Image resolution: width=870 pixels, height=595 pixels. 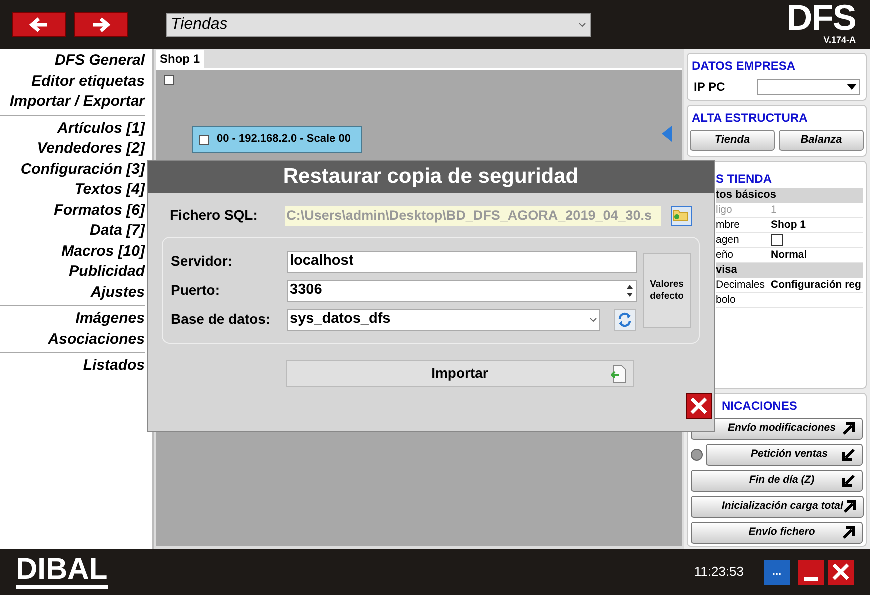 What do you see at coordinates (821, 18) in the screenshot?
I see `logo: DFS` at bounding box center [821, 18].